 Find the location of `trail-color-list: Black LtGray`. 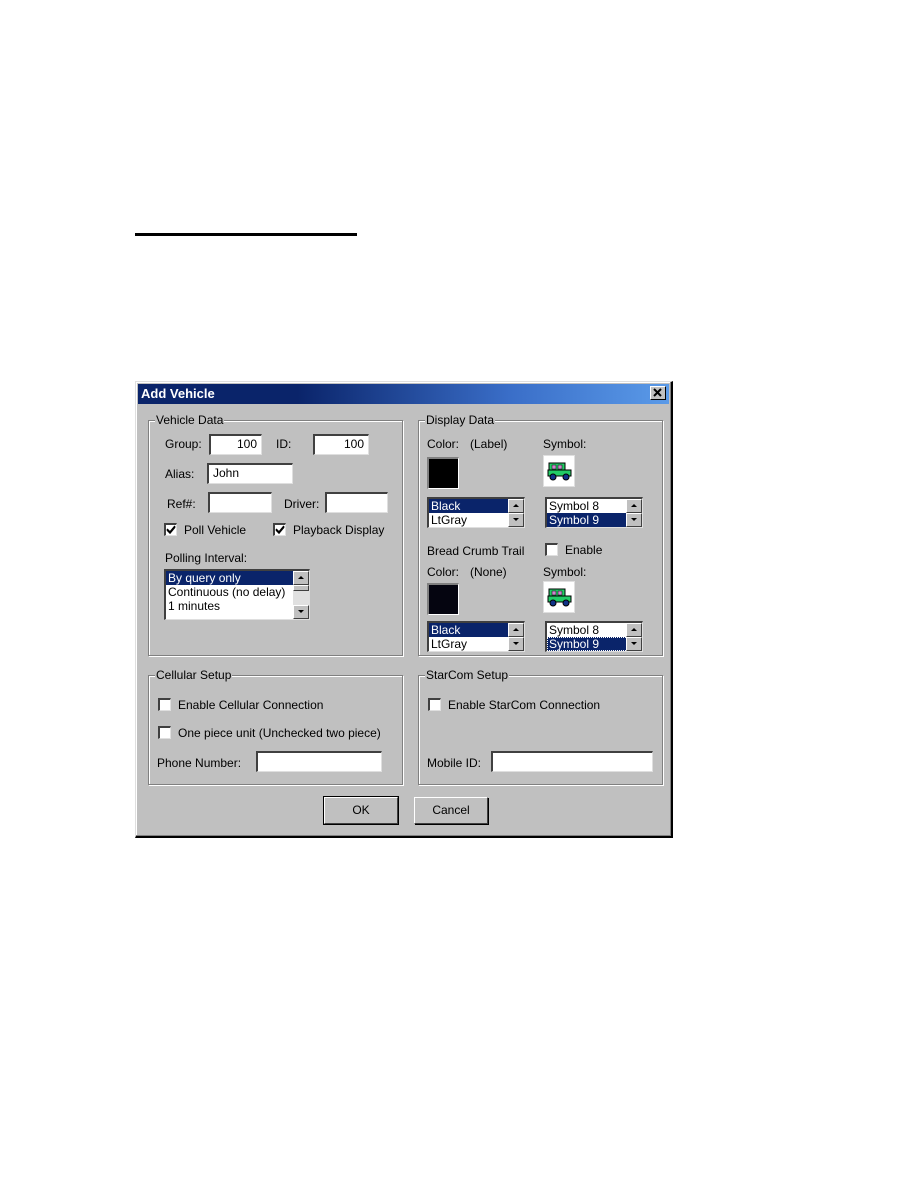

trail-color-list: Black LtGray is located at coordinates (476, 636).